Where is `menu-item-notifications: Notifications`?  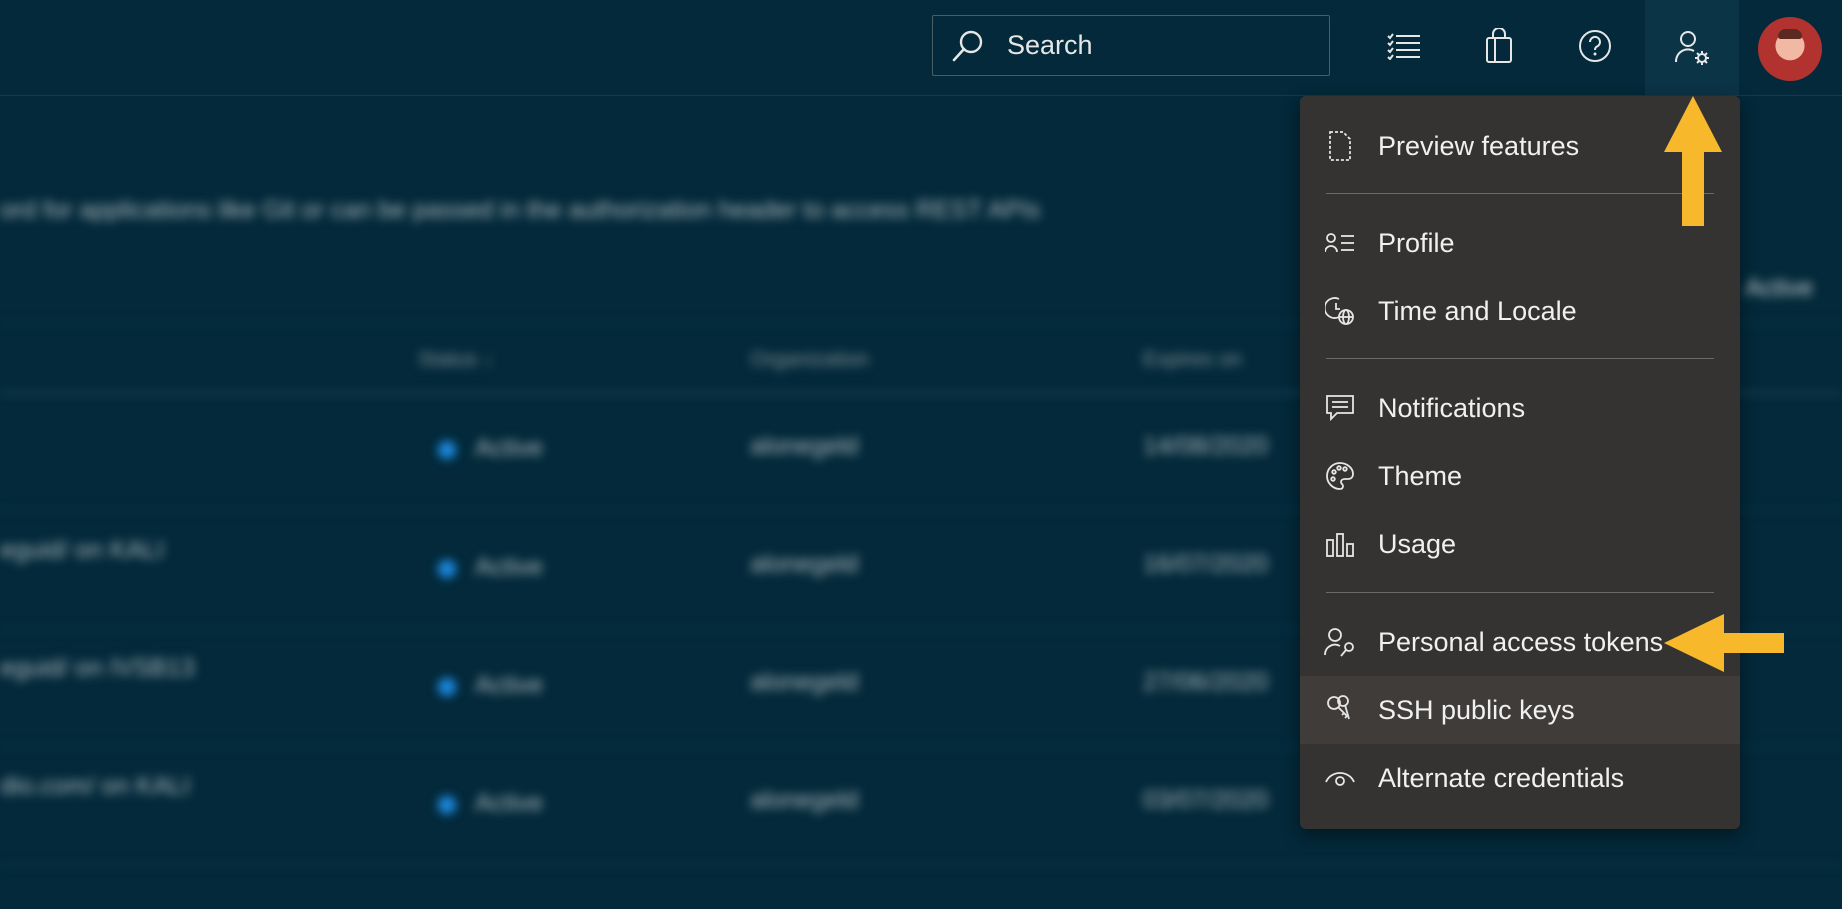 menu-item-notifications: Notifications is located at coordinates (1520, 408).